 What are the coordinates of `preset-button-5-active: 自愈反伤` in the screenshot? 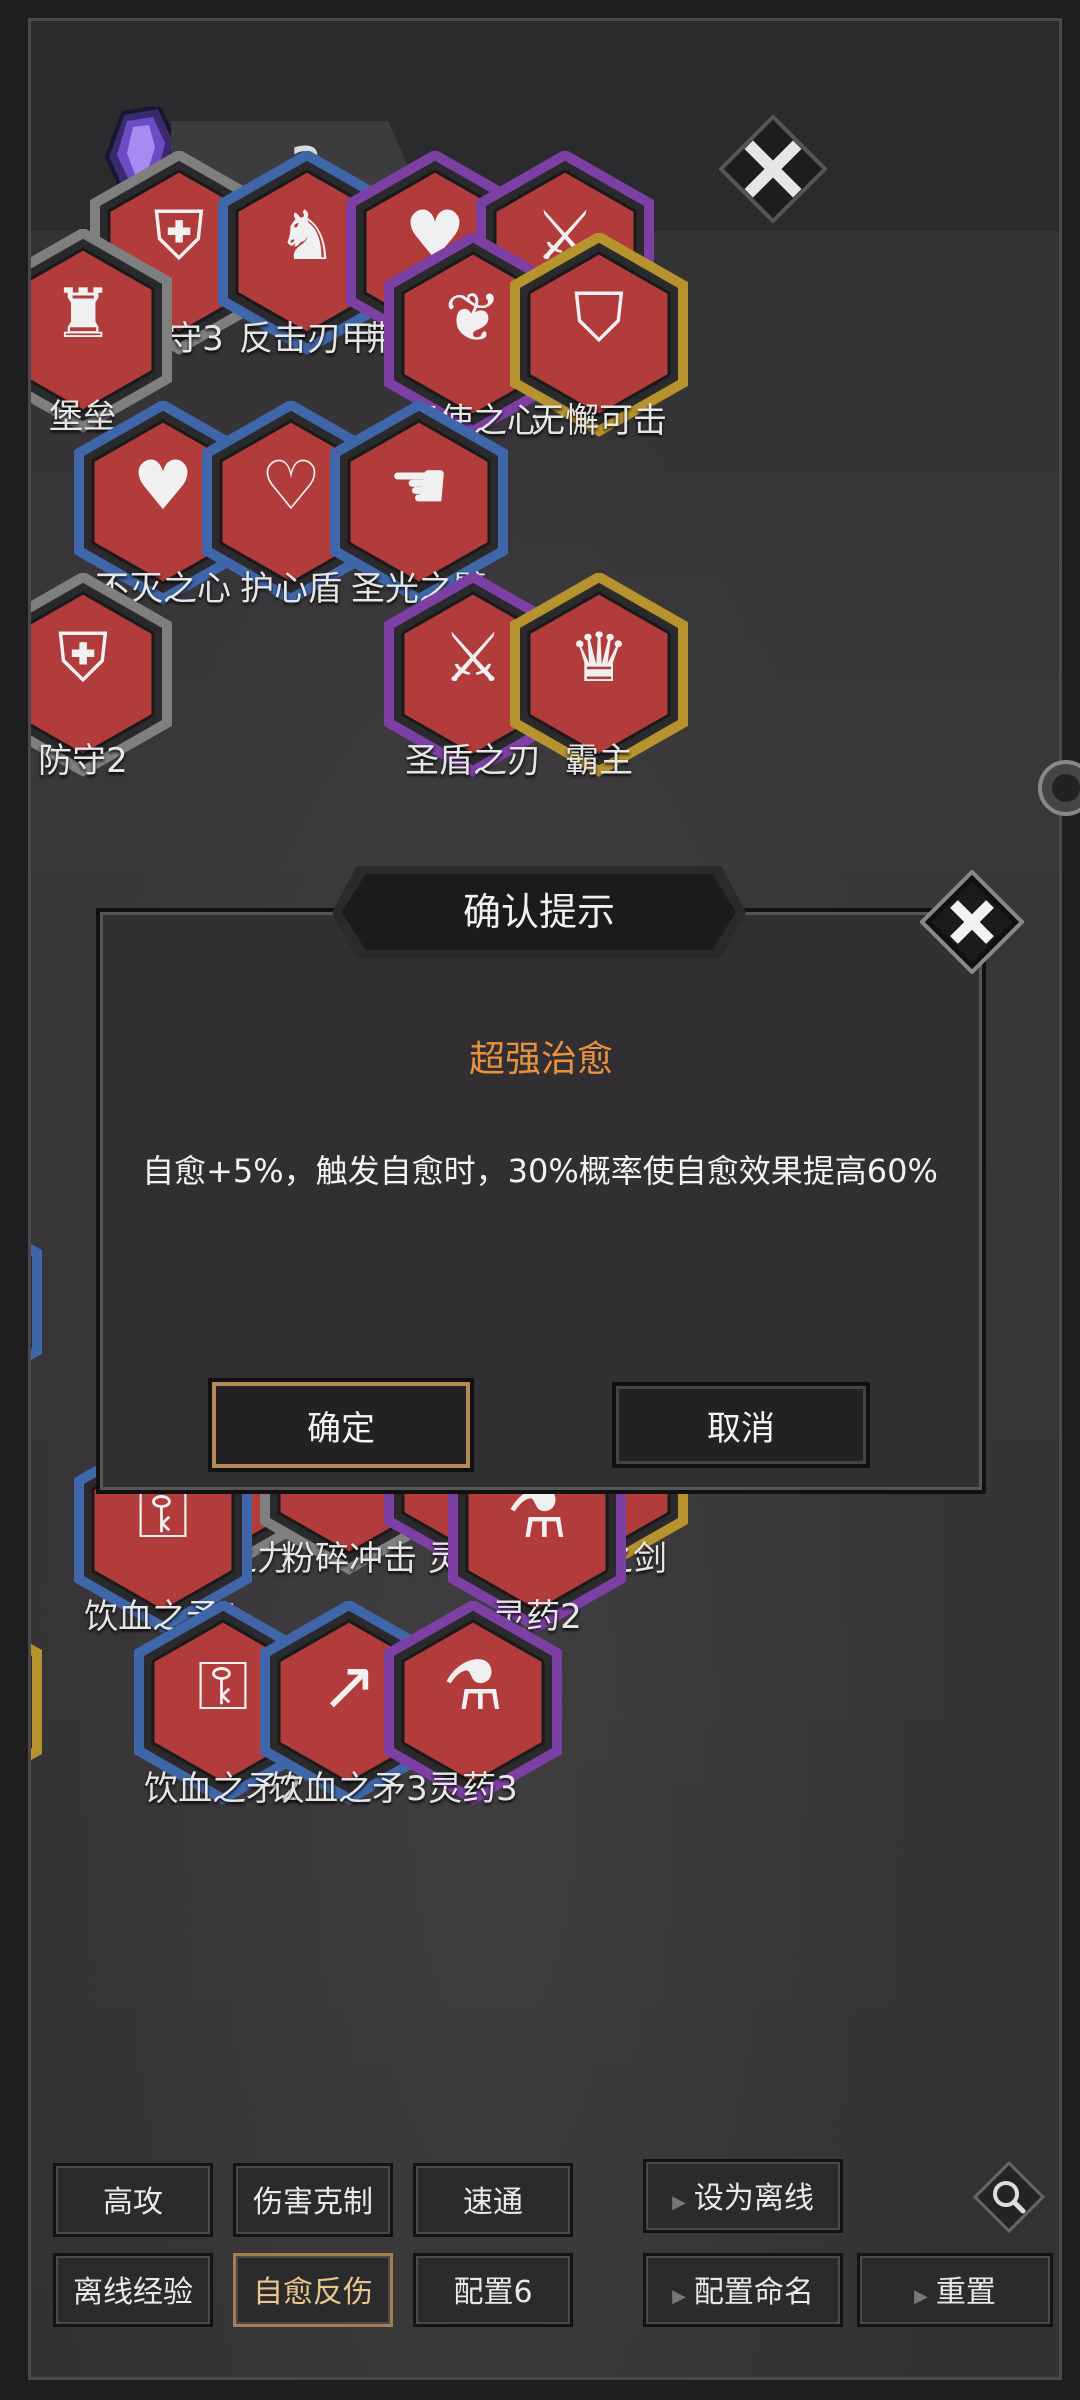 It's located at (313, 2290).